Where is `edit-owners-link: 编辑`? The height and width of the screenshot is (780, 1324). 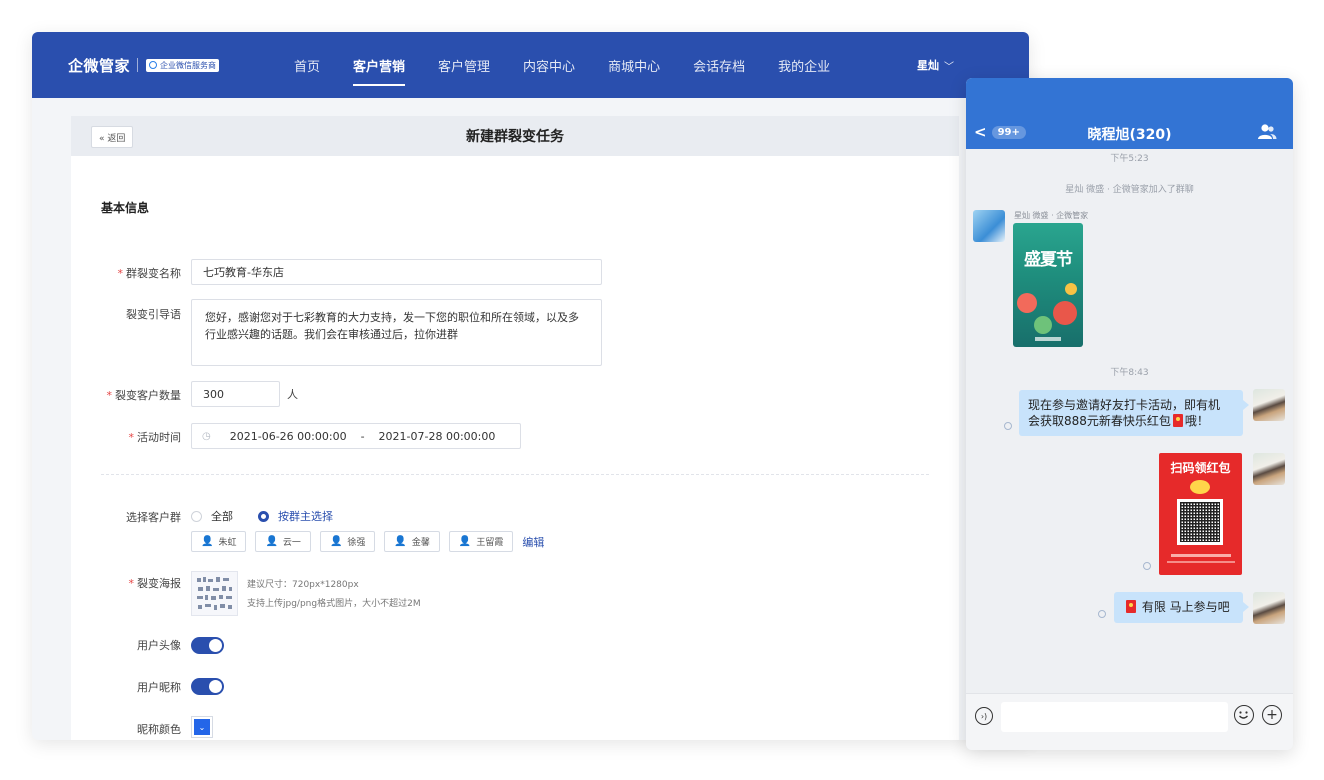 edit-owners-link: 编辑 is located at coordinates (533, 542).